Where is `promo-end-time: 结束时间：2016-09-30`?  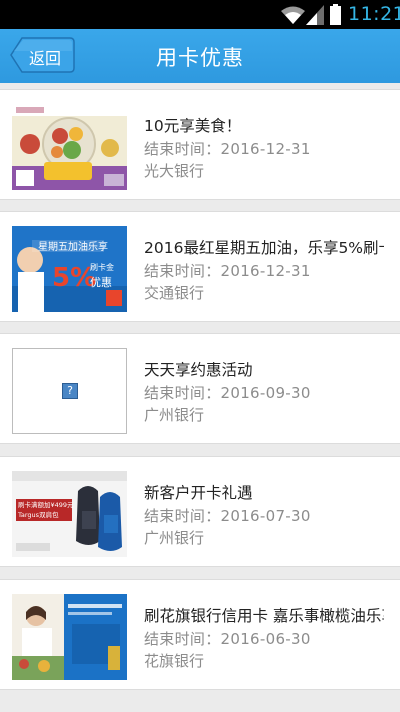
promo-end-time: 结束时间：2016-09-30 is located at coordinates (227, 393).